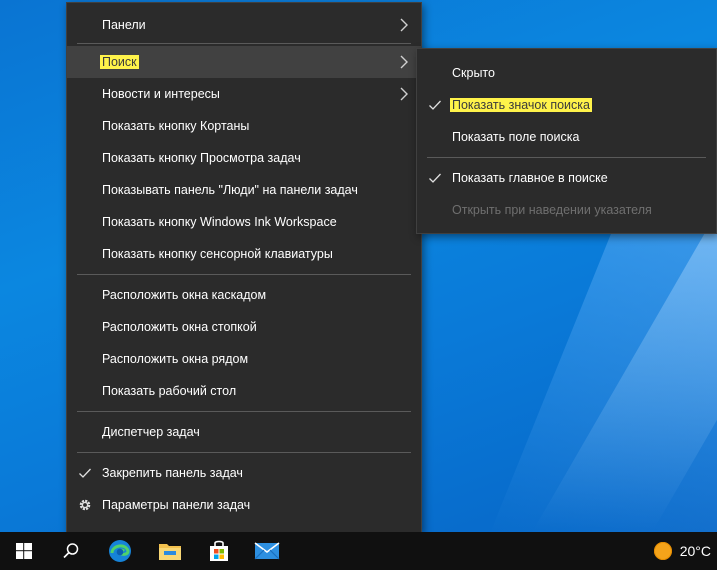  I want to click on menu-item-taskbar-settings: Параметры панели задач, so click(244, 505).